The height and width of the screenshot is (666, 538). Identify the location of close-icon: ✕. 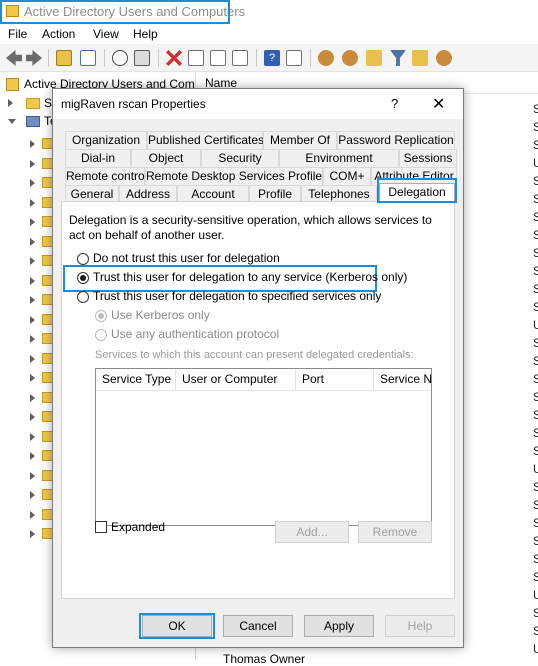
(438, 104).